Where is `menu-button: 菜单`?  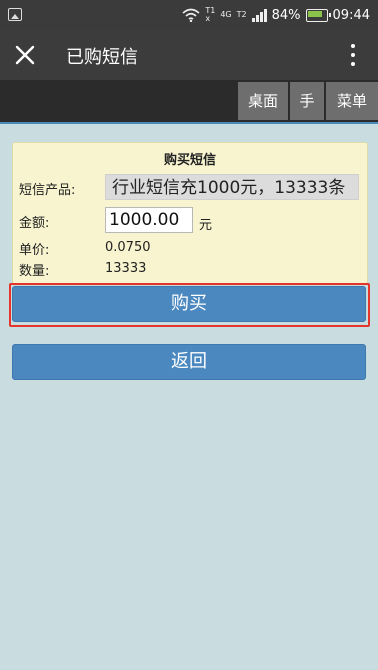
menu-button: 菜单 is located at coordinates (352, 101).